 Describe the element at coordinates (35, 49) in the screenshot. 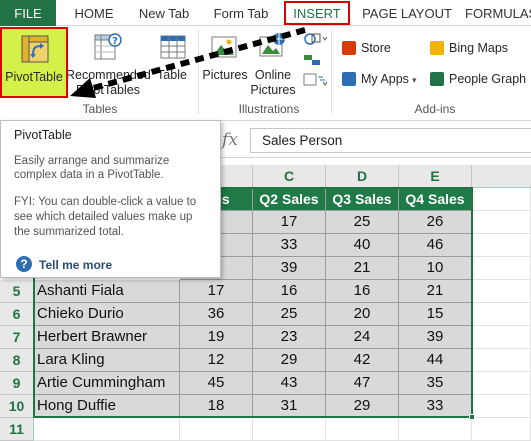

I see `pivottable-icon` at that location.